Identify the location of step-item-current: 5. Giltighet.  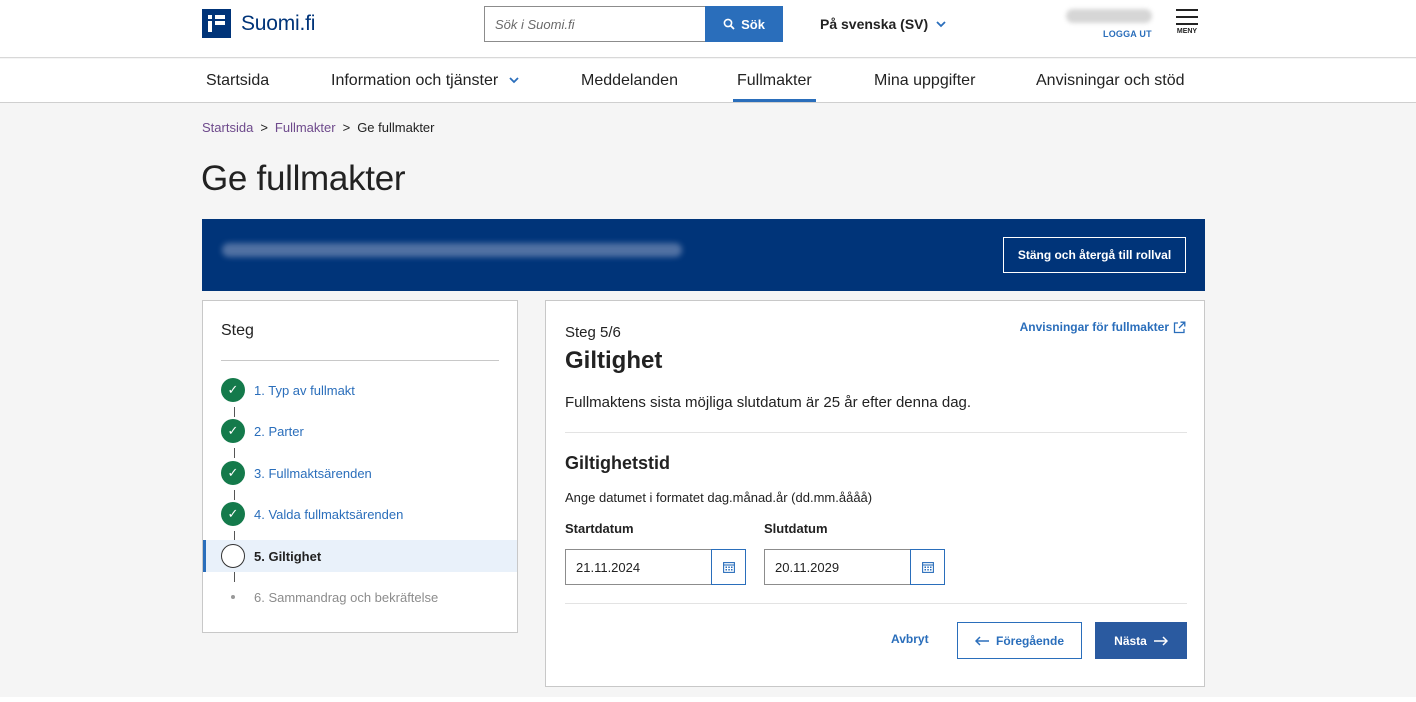
(360, 556).